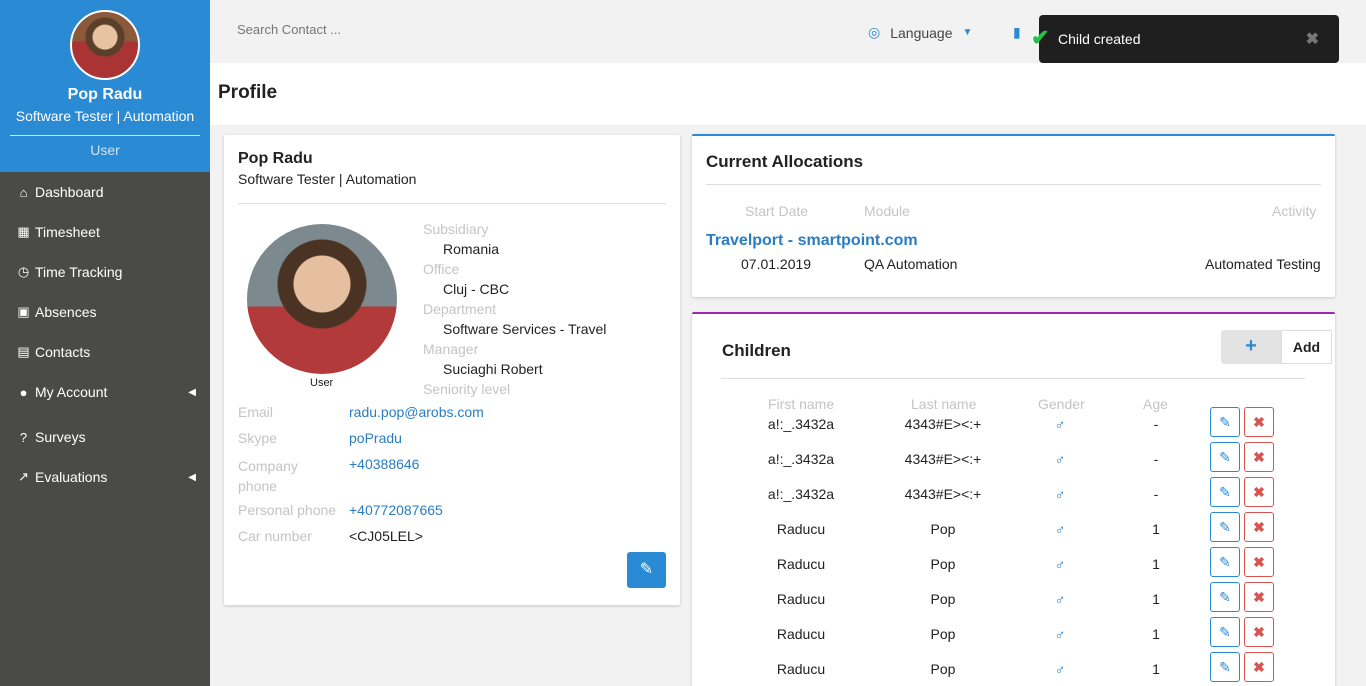 This screenshot has width=1366, height=686. What do you see at coordinates (327, 179) in the screenshot?
I see `profile-title: Software Tester | Automation` at bounding box center [327, 179].